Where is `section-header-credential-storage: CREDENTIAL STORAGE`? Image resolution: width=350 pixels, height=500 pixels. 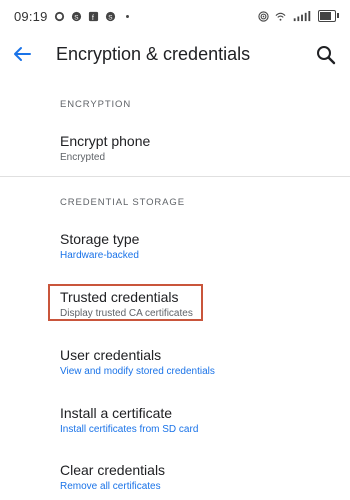 section-header-credential-storage: CREDENTIAL STORAGE is located at coordinates (122, 202).